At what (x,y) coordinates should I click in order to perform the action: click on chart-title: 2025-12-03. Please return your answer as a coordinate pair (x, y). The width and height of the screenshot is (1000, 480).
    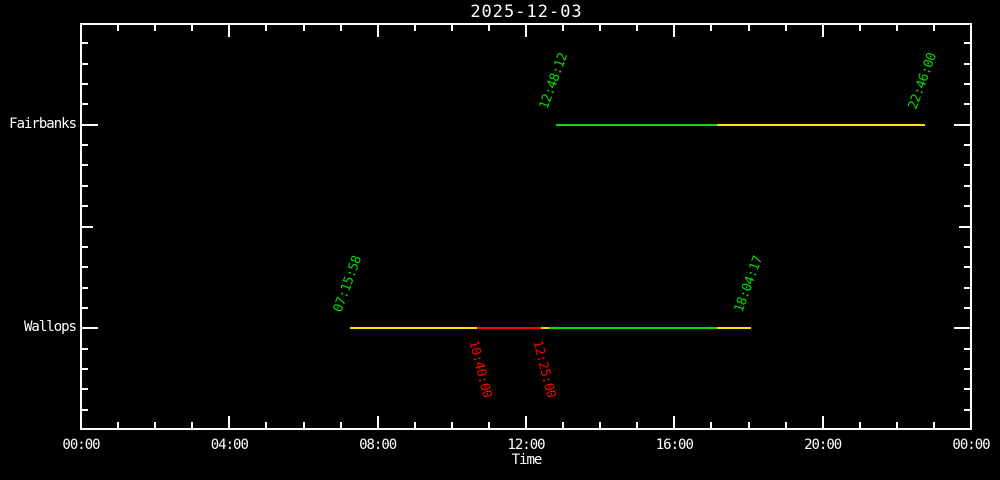
    Looking at the image, I should click on (526, 12).